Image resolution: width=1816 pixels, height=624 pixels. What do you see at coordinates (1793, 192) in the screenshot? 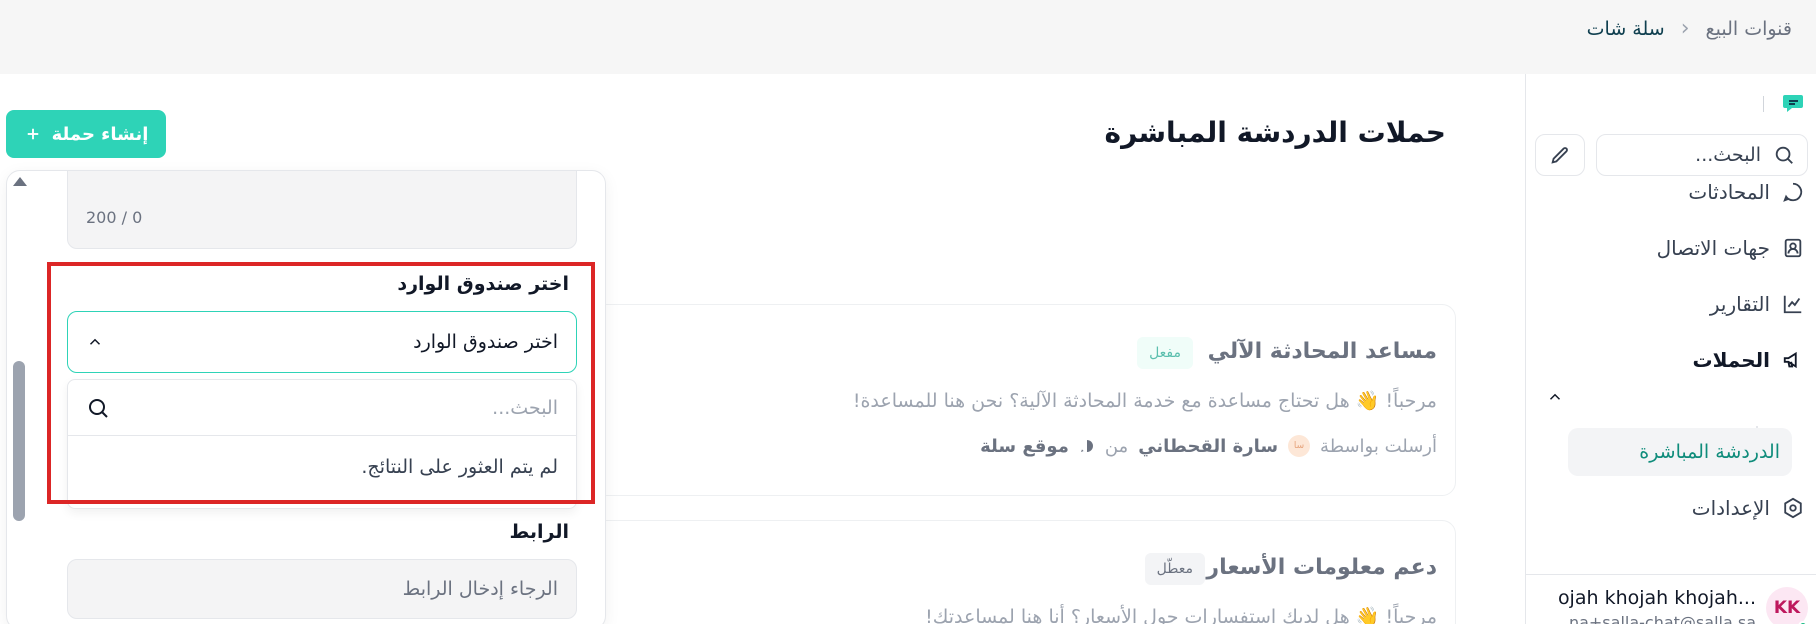
I see `chat-bubble-icon` at bounding box center [1793, 192].